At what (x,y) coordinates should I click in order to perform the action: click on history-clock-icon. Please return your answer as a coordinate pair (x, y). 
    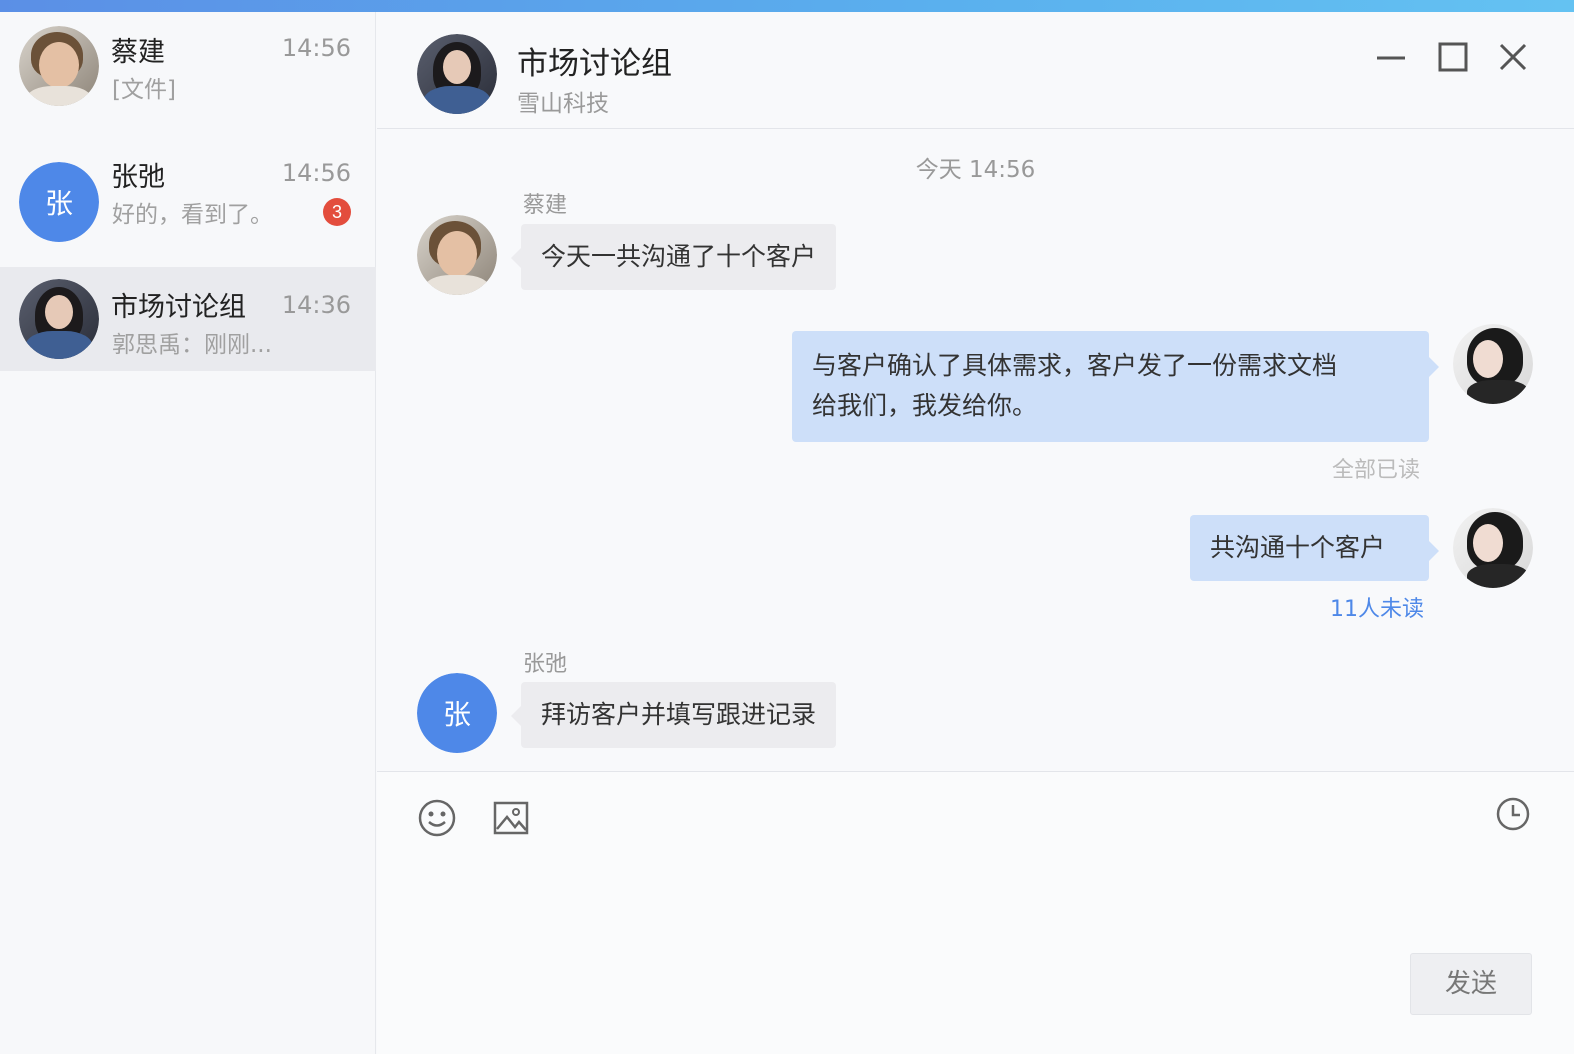
    Looking at the image, I should click on (1513, 814).